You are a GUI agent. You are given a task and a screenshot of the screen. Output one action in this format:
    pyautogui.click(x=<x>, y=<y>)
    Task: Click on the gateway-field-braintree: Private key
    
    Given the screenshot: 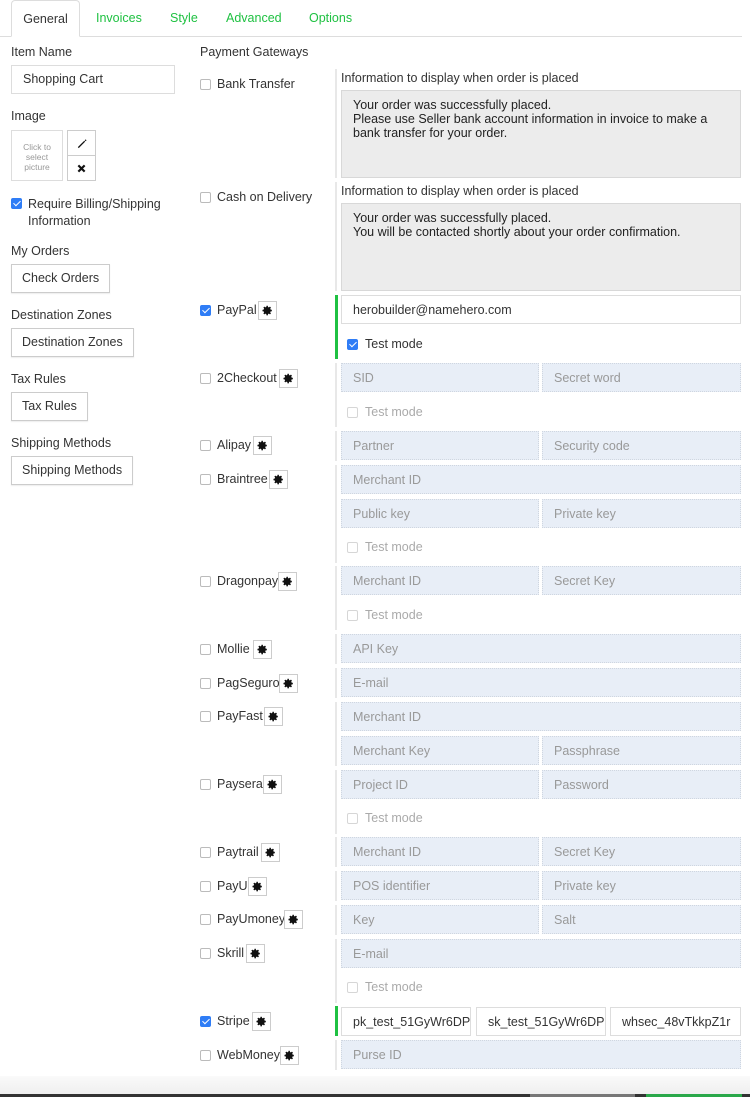 What is the action you would take?
    pyautogui.click(x=641, y=513)
    